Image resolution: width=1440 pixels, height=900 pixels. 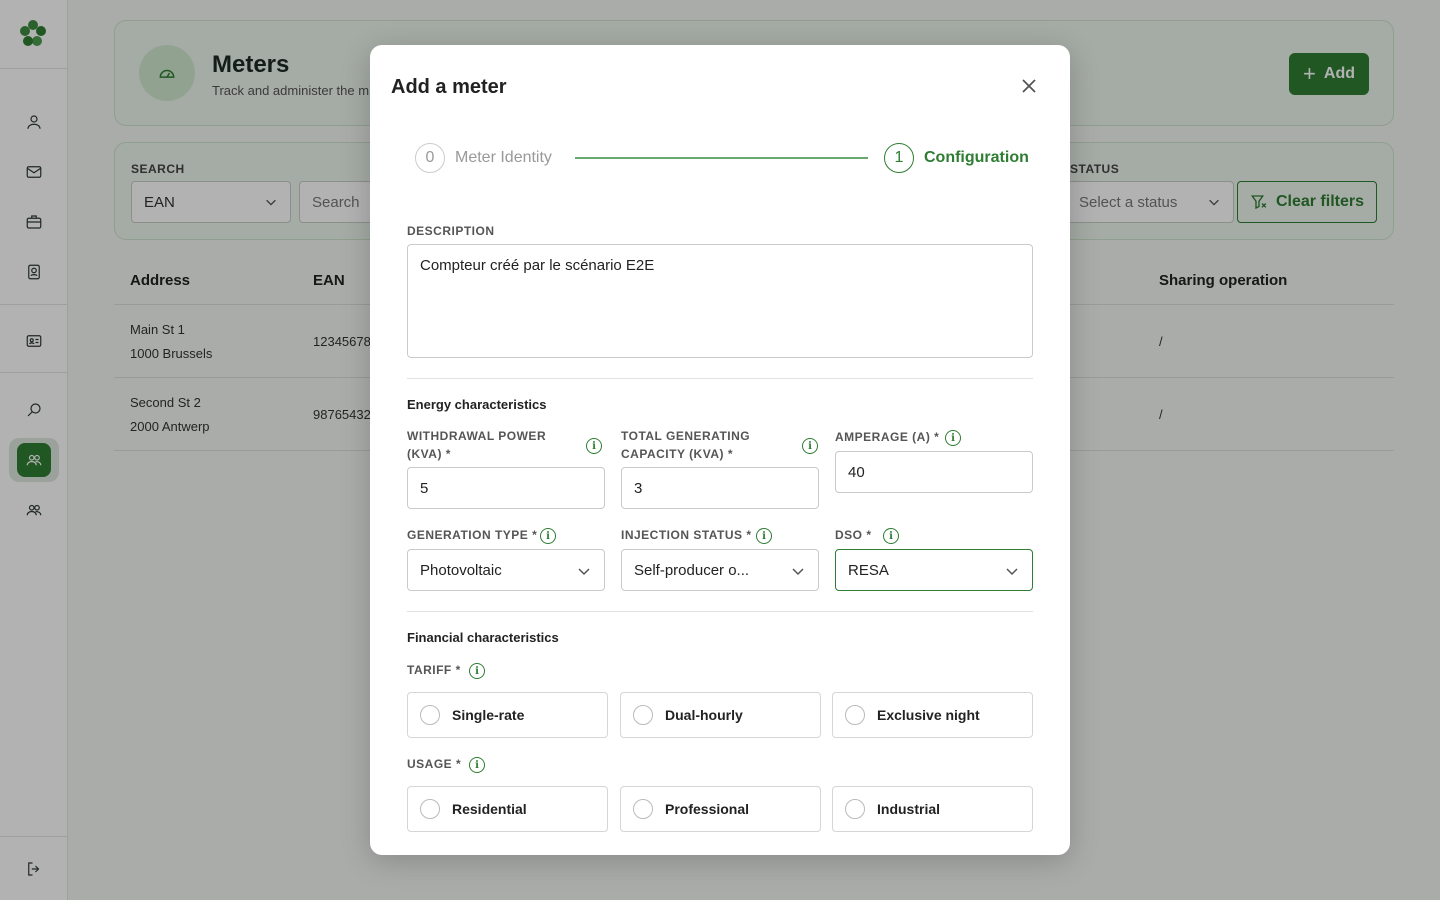 What do you see at coordinates (887, 437) in the screenshot?
I see `amperage-label: AMPERAGE (A) *` at bounding box center [887, 437].